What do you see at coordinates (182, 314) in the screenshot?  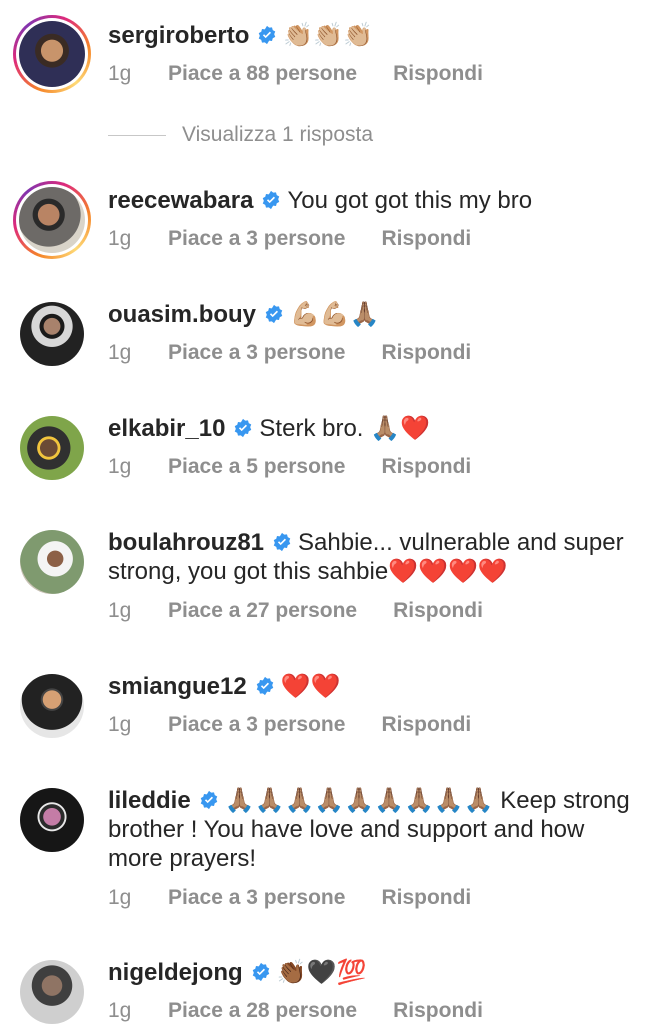 I see `comment-username: ouasim.bouy` at bounding box center [182, 314].